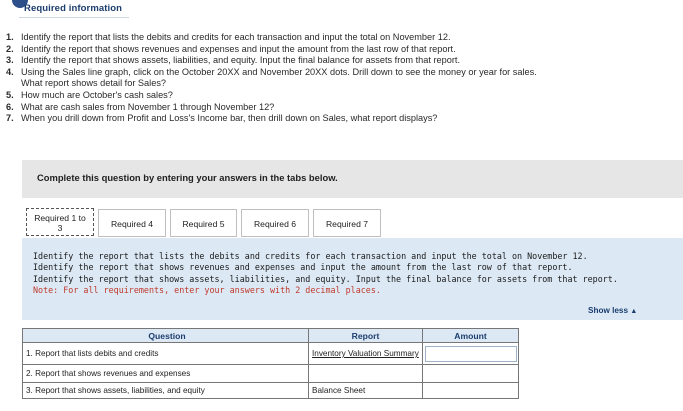 This screenshot has width=683, height=411. I want to click on tab-required-5: Required 5, so click(203, 223).